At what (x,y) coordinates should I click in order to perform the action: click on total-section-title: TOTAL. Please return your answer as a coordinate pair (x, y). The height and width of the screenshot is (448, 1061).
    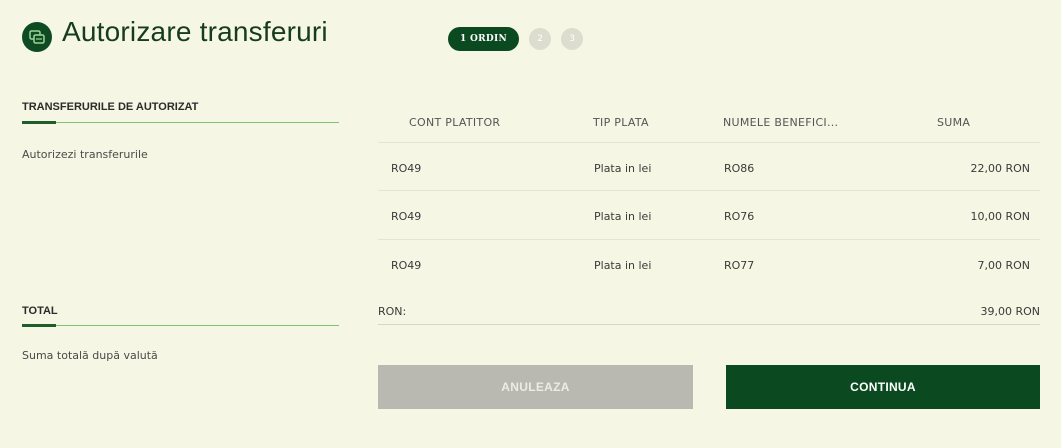
    Looking at the image, I should click on (40, 311).